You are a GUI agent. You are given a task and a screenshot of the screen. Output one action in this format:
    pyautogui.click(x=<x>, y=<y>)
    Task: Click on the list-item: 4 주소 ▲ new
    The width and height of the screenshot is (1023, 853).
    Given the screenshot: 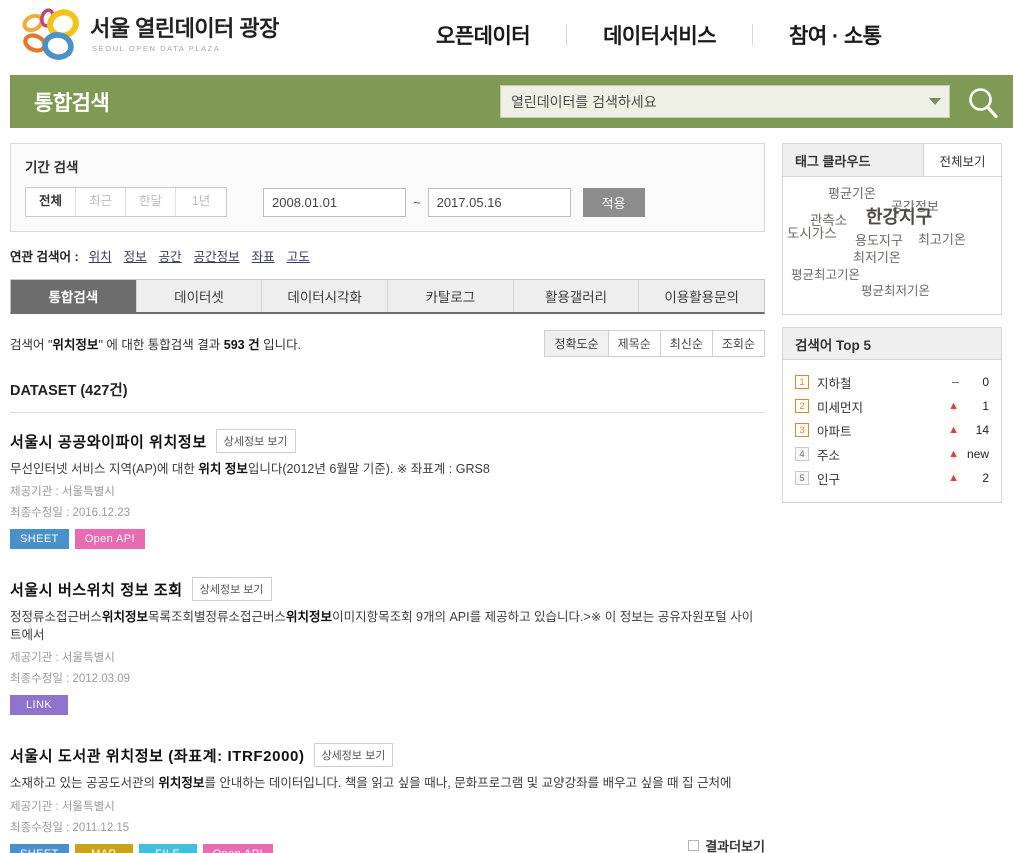 What is the action you would take?
    pyautogui.click(x=892, y=454)
    